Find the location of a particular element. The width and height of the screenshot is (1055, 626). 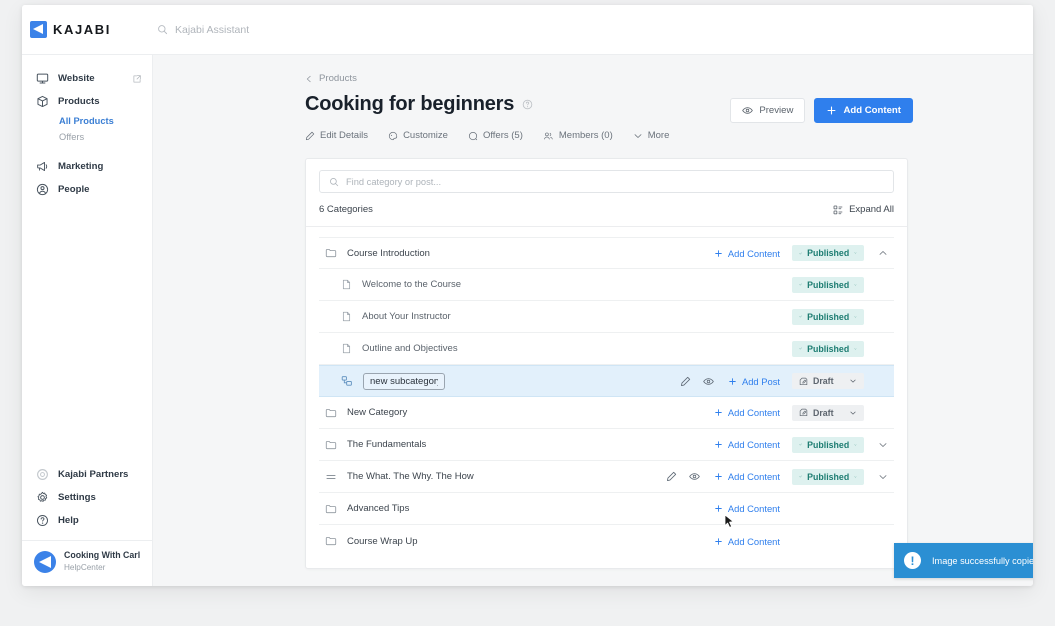

subcategory-icon is located at coordinates (347, 381).